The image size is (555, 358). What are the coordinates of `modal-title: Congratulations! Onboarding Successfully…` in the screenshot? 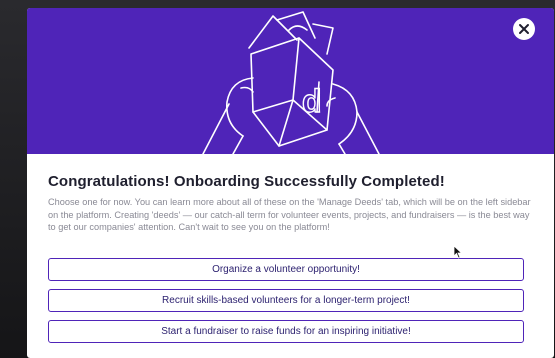 It's located at (246, 181).